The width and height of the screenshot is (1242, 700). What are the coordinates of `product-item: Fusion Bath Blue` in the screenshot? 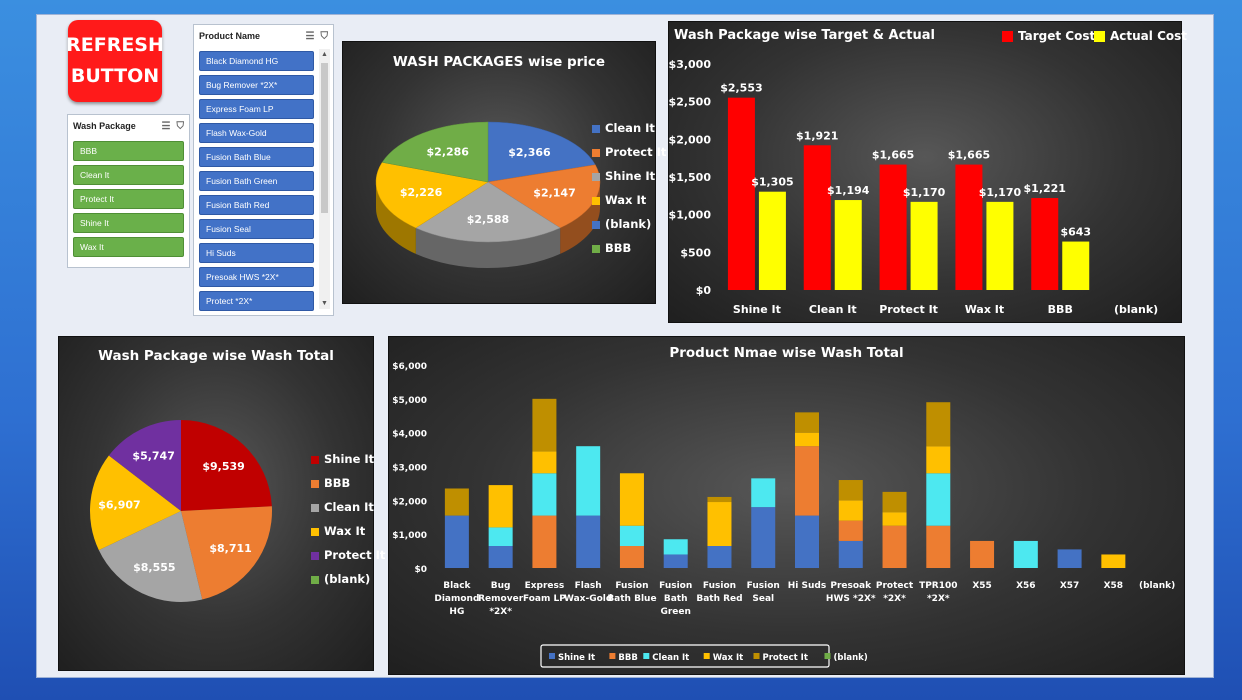 It's located at (256, 157).